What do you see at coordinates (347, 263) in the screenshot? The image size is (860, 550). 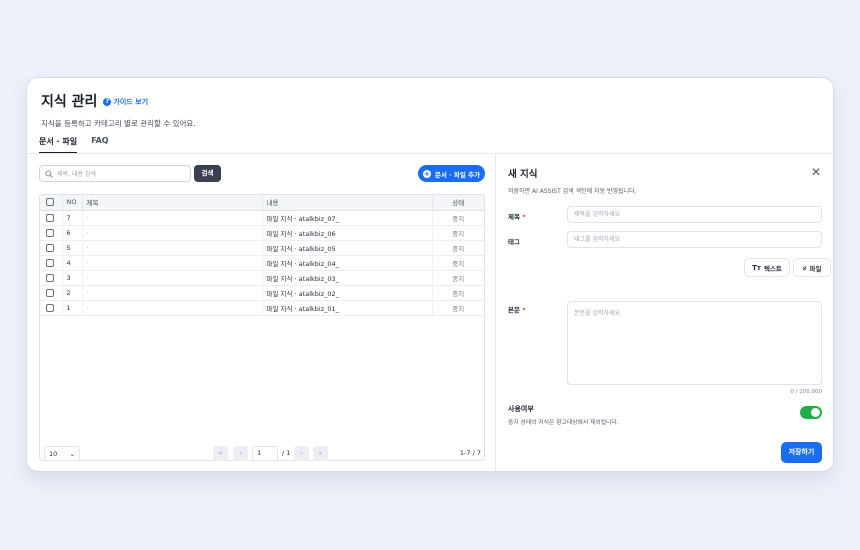 I see `row-content: 파일 지식 · atalkbiz_04_` at bounding box center [347, 263].